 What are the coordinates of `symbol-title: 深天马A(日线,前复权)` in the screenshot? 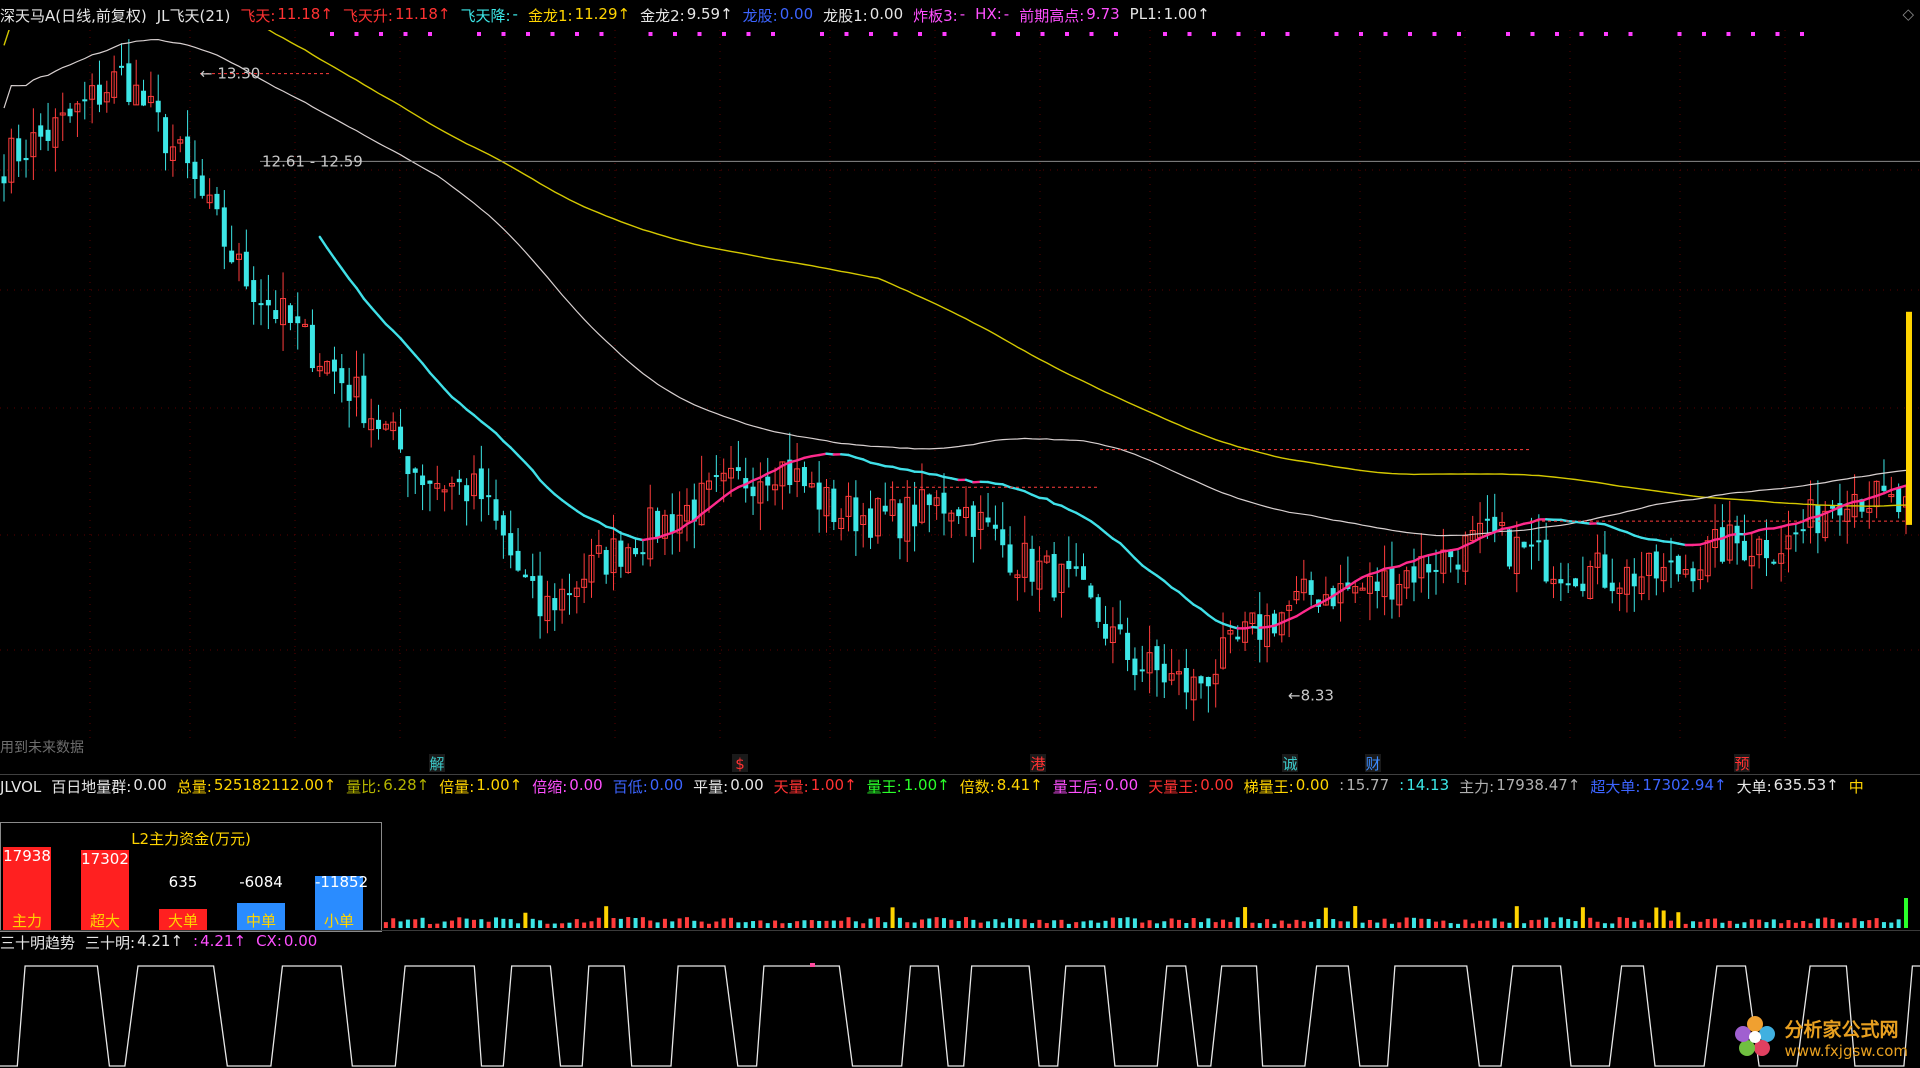 It's located at (73, 15).